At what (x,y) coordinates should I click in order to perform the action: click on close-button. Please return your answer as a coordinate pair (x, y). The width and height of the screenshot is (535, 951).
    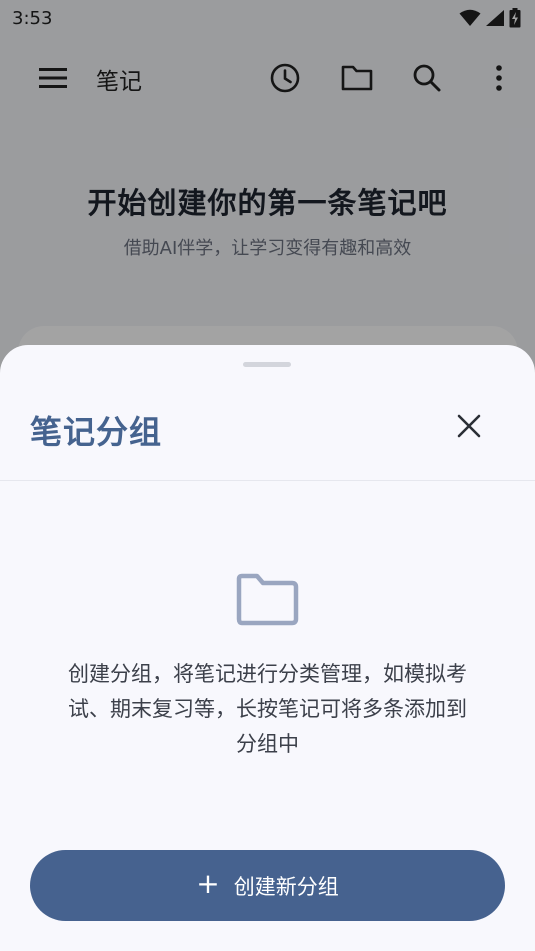
    Looking at the image, I should click on (469, 426).